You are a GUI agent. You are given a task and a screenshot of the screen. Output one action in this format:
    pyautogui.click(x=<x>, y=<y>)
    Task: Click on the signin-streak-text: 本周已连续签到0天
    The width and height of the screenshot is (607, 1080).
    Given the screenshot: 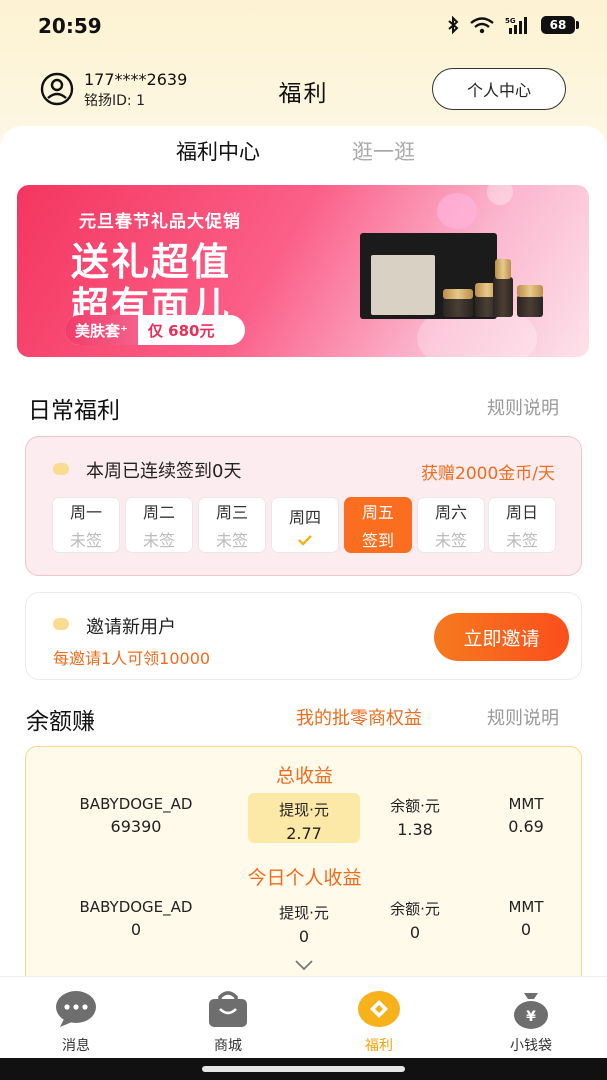 What is the action you would take?
    pyautogui.click(x=164, y=471)
    